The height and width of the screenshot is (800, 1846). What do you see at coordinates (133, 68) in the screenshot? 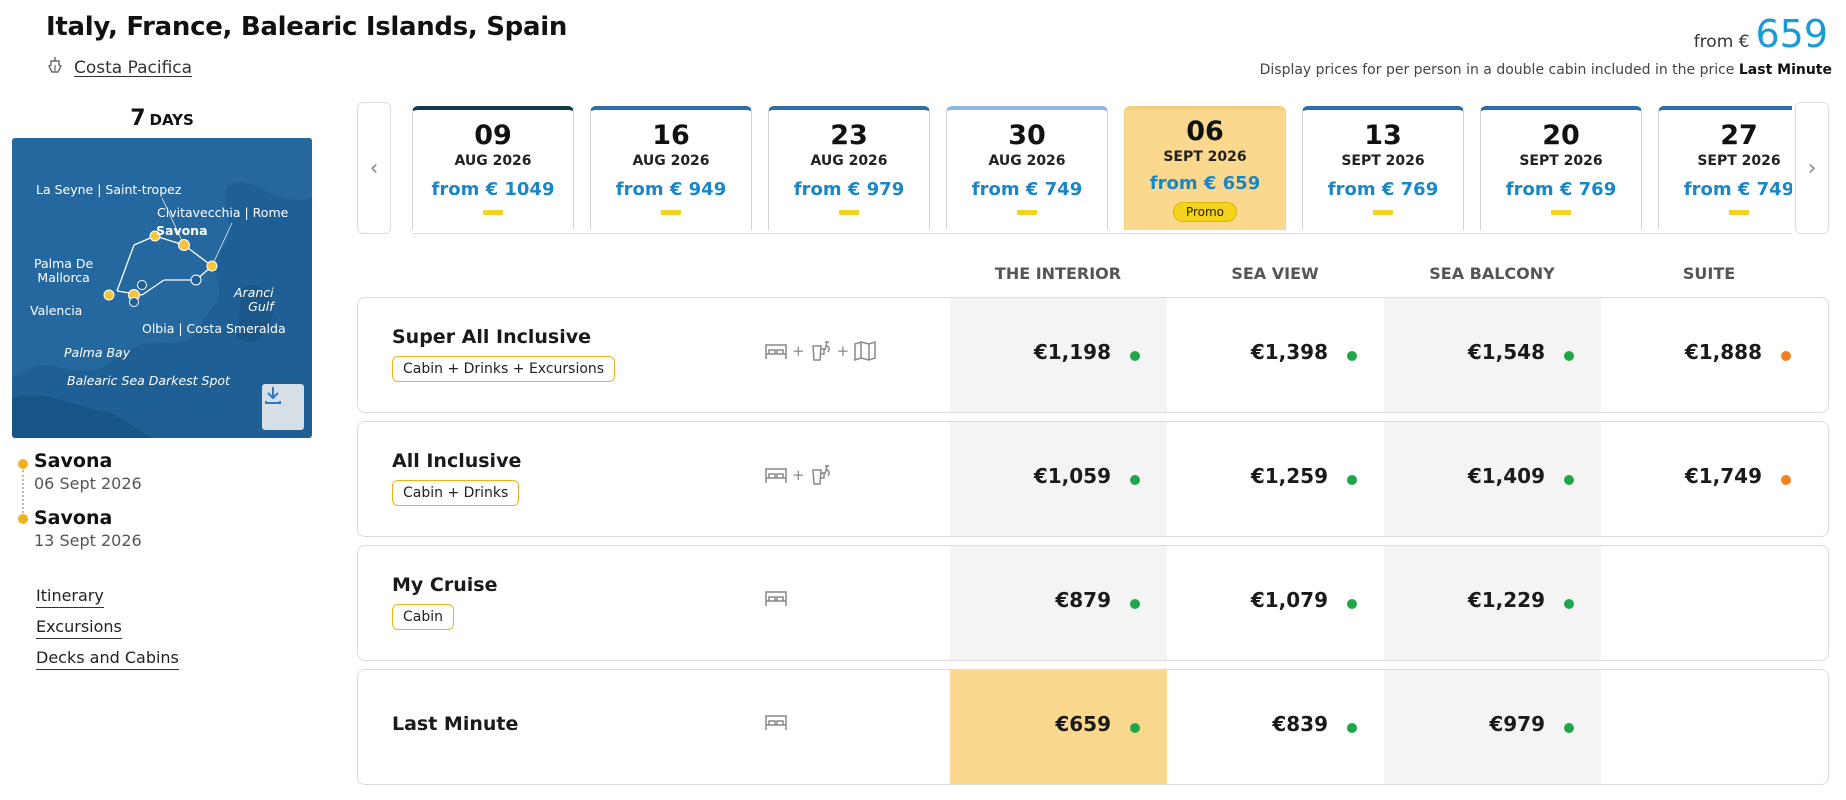
I see `ship-name: Costa Pacifica` at bounding box center [133, 68].